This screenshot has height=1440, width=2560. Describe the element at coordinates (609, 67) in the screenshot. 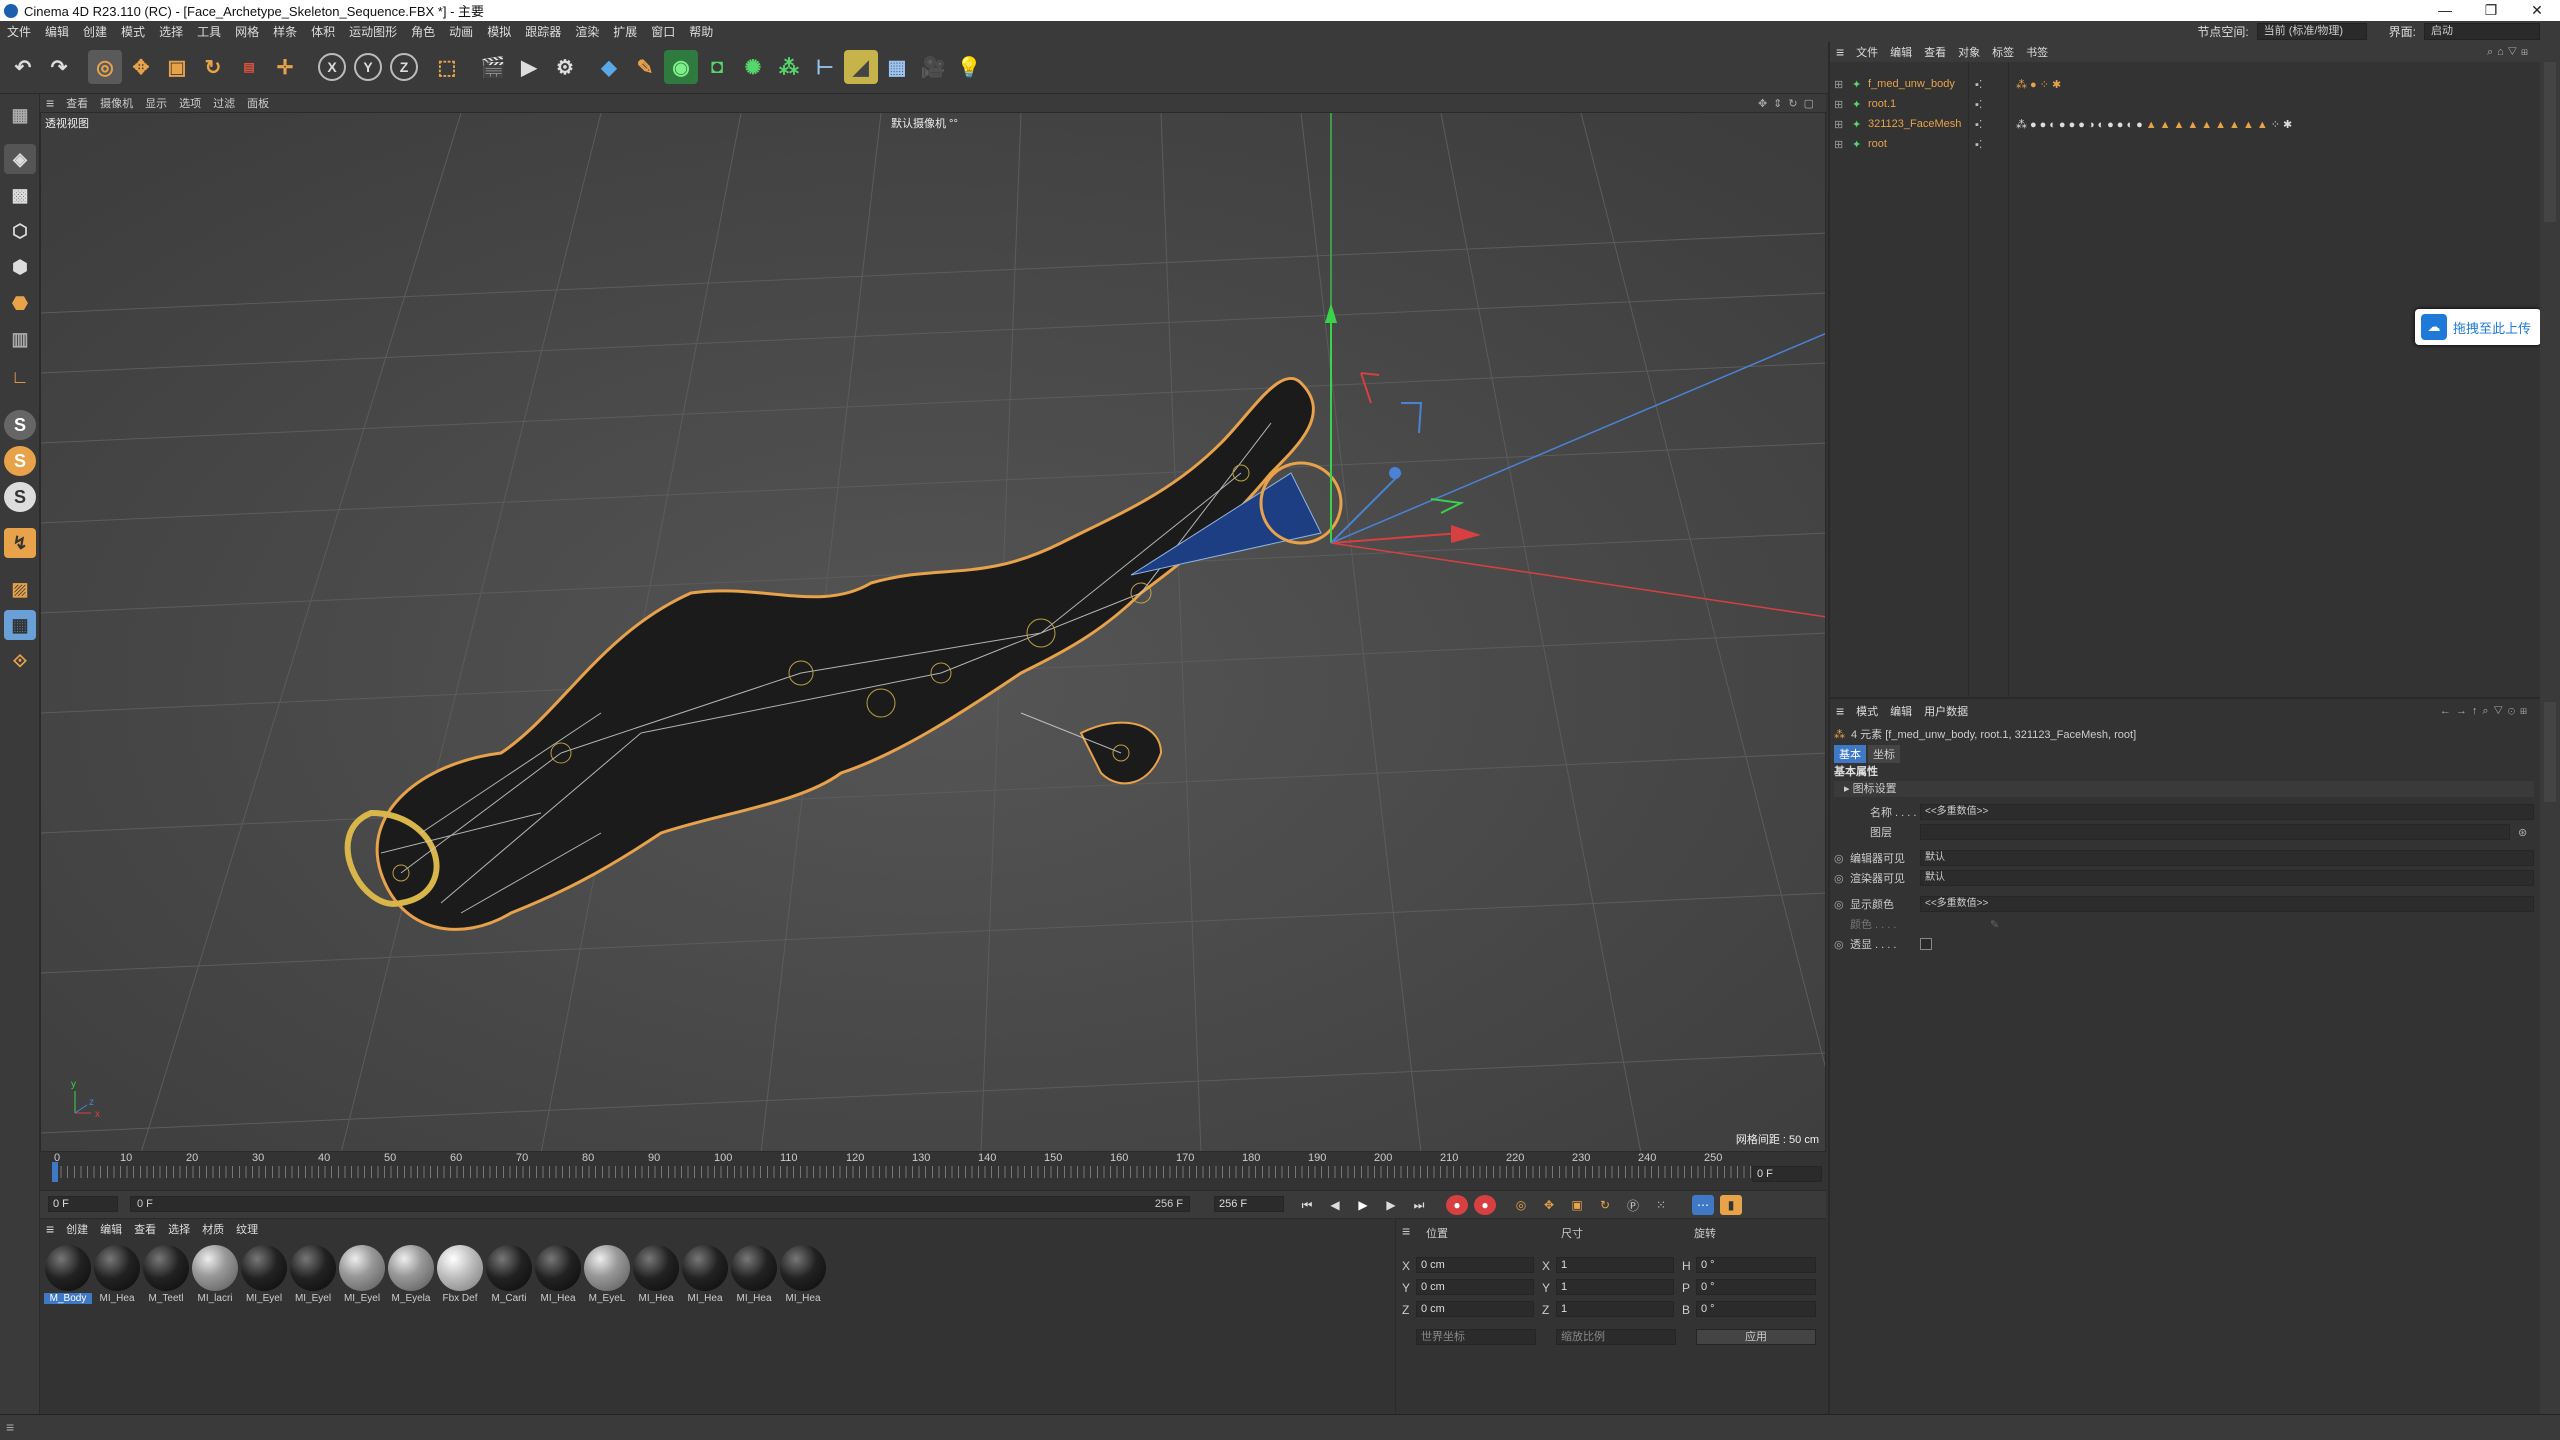

I see `cube-icon: ◆` at that location.